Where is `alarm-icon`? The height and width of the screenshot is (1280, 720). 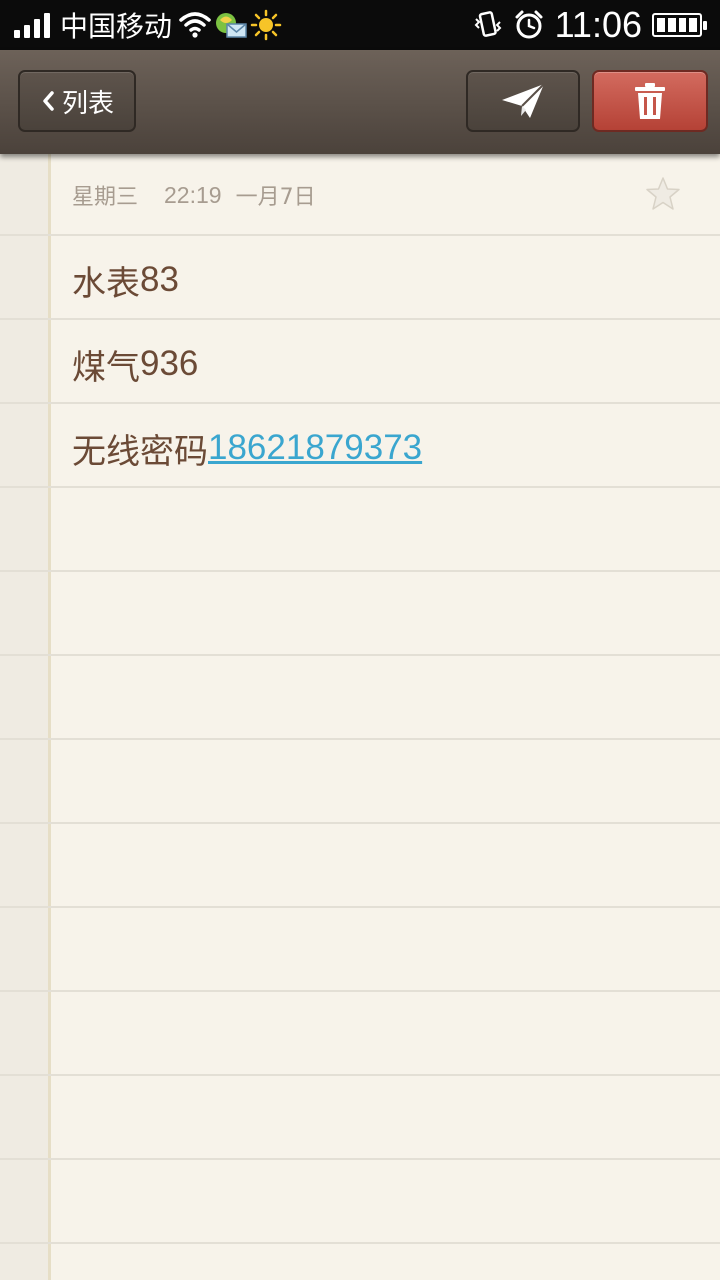 alarm-icon is located at coordinates (529, 24).